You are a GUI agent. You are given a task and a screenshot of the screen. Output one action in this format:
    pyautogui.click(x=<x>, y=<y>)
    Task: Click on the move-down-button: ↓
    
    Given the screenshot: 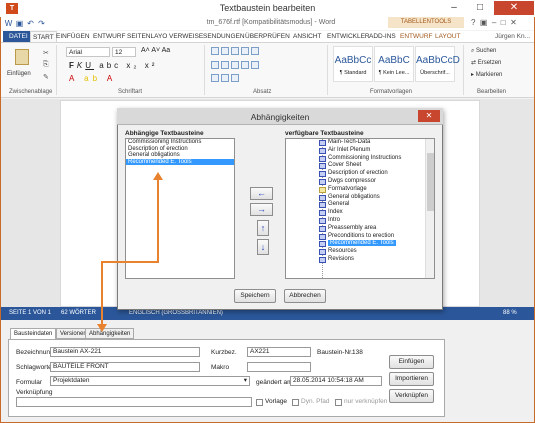 What is the action you would take?
    pyautogui.click(x=263, y=247)
    